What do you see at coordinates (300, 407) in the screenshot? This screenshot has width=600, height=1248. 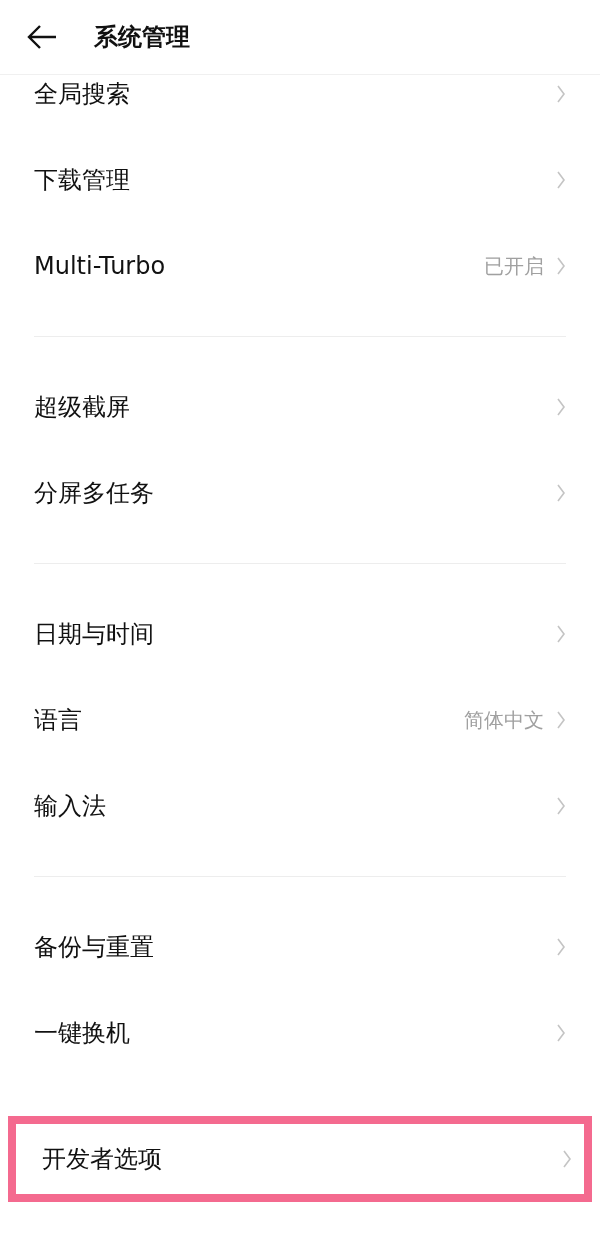 I see `settings-row: 超级截屏` at bounding box center [300, 407].